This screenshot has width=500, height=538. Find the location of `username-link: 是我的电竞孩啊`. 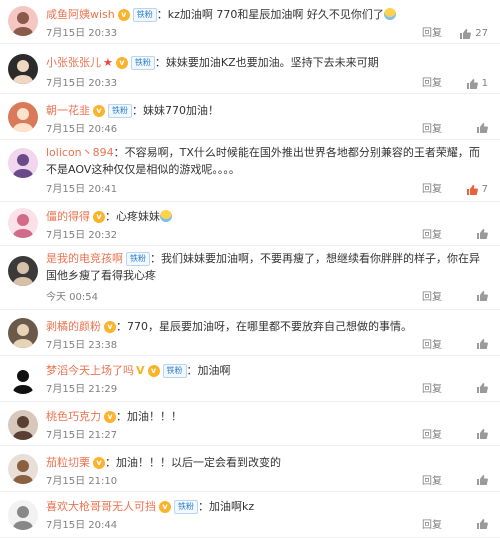

username-link: 是我的电竞孩啊 is located at coordinates (84, 258).